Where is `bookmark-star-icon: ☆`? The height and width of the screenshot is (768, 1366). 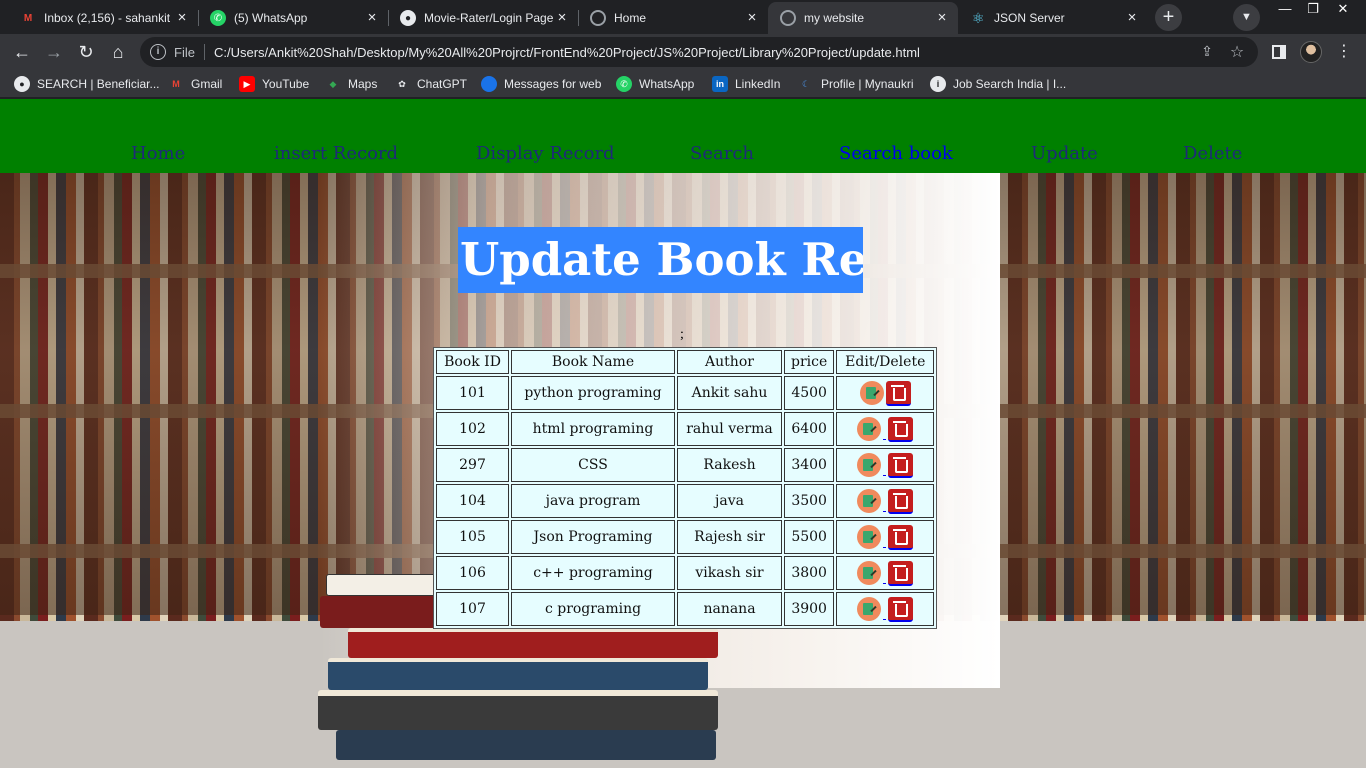
bookmark-star-icon: ☆ is located at coordinates (1237, 51).